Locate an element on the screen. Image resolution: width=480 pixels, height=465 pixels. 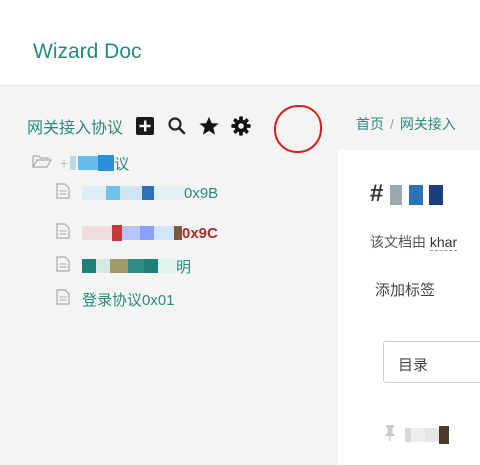
tree-item: 明 is located at coordinates (123, 266).